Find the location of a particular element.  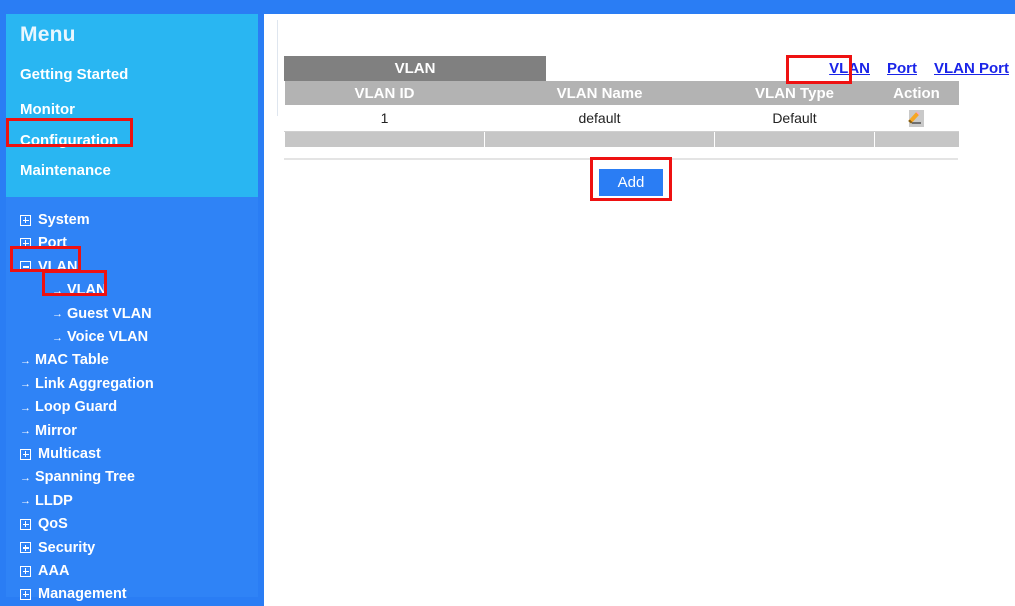

tree-item-label: Link Aggregation is located at coordinates (94, 383).